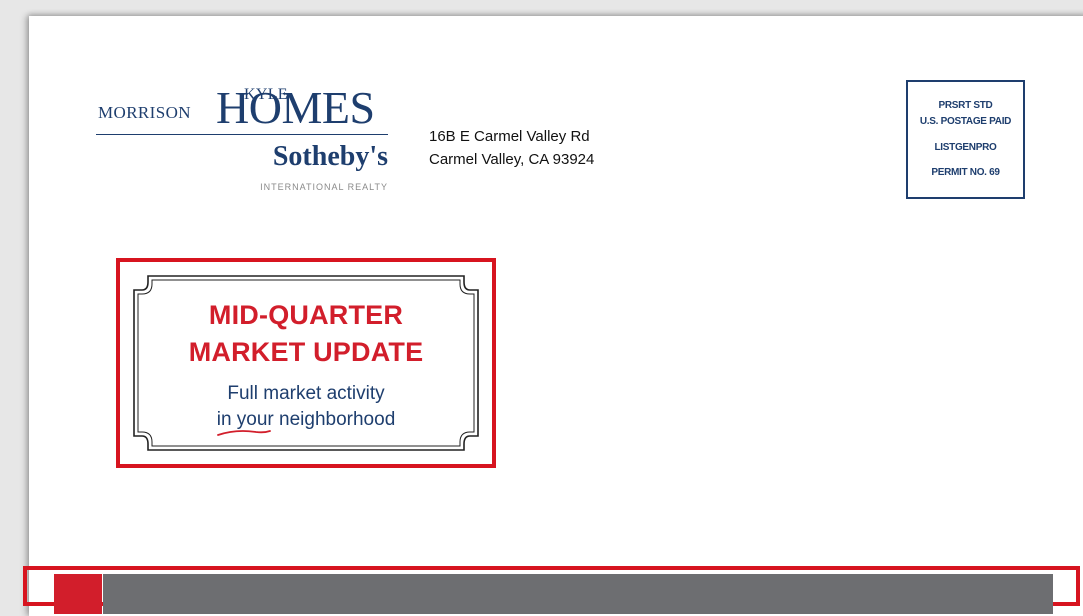 The height and width of the screenshot is (616, 1083). What do you see at coordinates (965, 105) in the screenshot?
I see `postage-line-1: PRSRT STD` at bounding box center [965, 105].